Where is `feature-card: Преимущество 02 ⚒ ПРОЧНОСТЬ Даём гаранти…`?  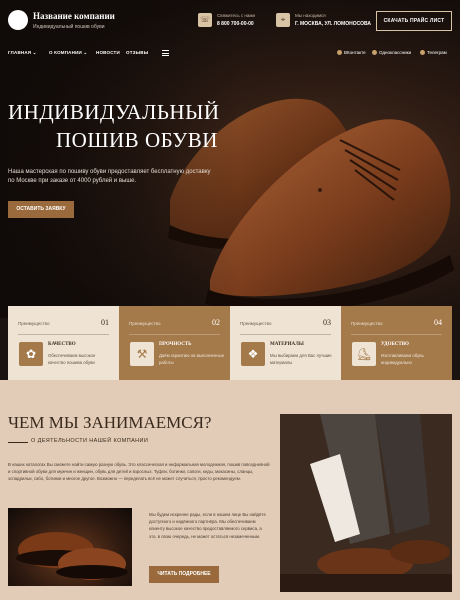
feature-card: Преимущество 02 ⚒ ПРОЧНОСТЬ Даём гаранти… is located at coordinates (174, 343).